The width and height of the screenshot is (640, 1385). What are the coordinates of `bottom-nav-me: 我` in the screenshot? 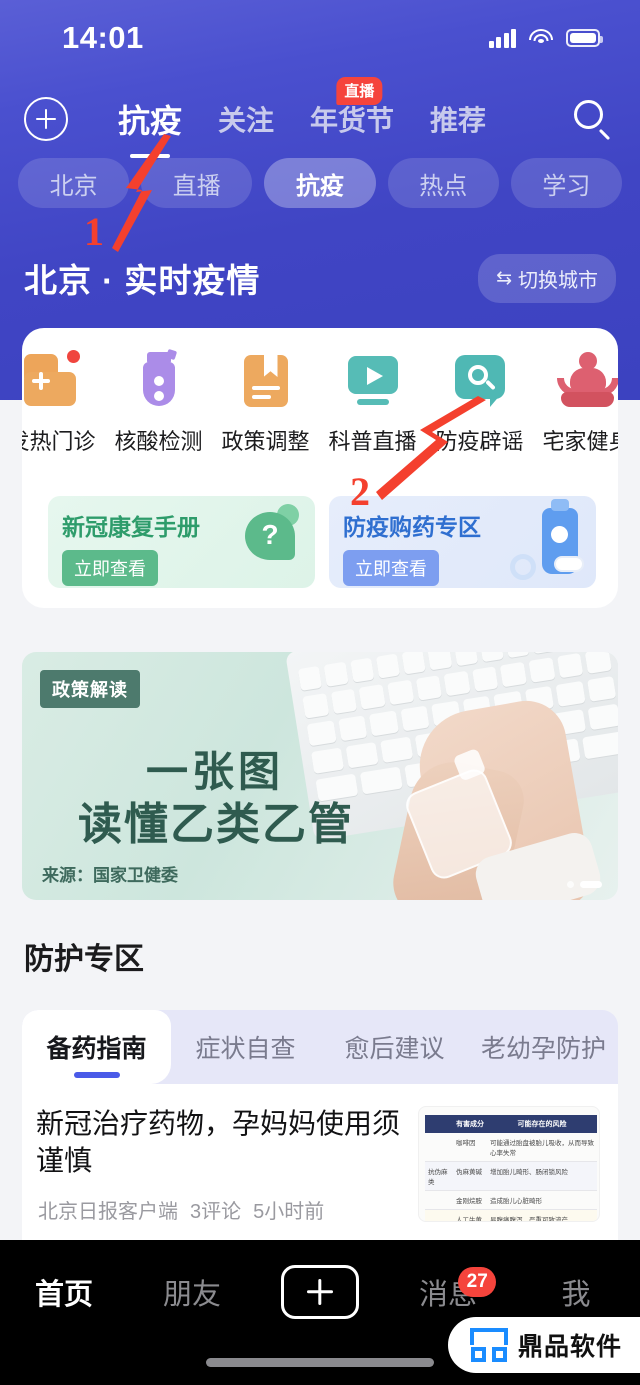 It's located at (576, 1292).